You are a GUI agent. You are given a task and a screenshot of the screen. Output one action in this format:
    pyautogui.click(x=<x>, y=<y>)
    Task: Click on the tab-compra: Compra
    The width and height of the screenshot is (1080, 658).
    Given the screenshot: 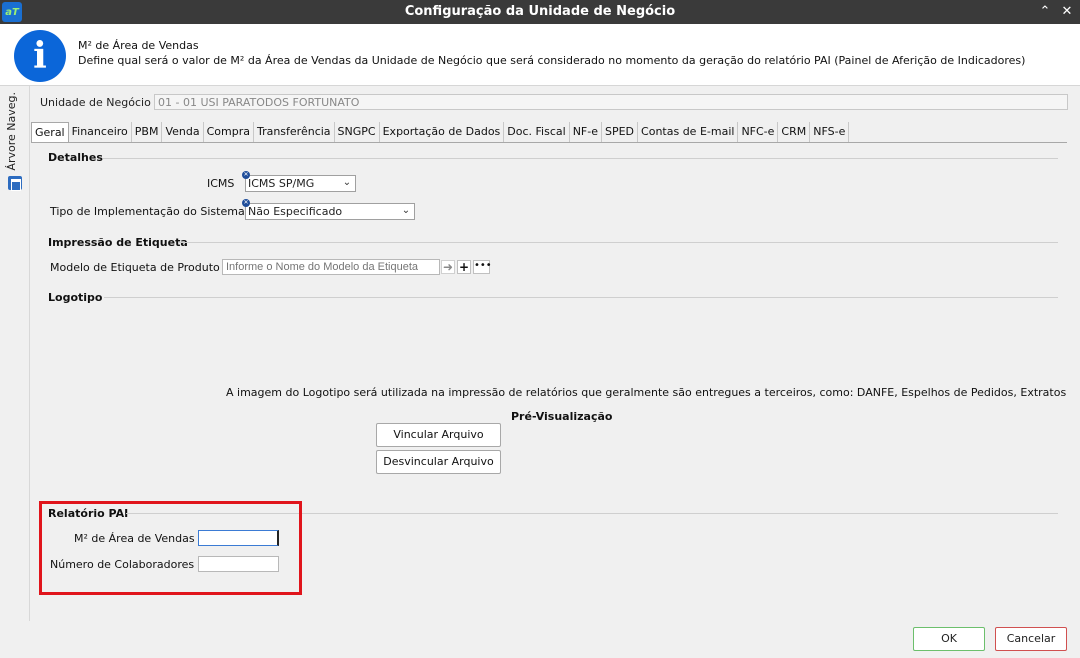 What is the action you would take?
    pyautogui.click(x=229, y=132)
    